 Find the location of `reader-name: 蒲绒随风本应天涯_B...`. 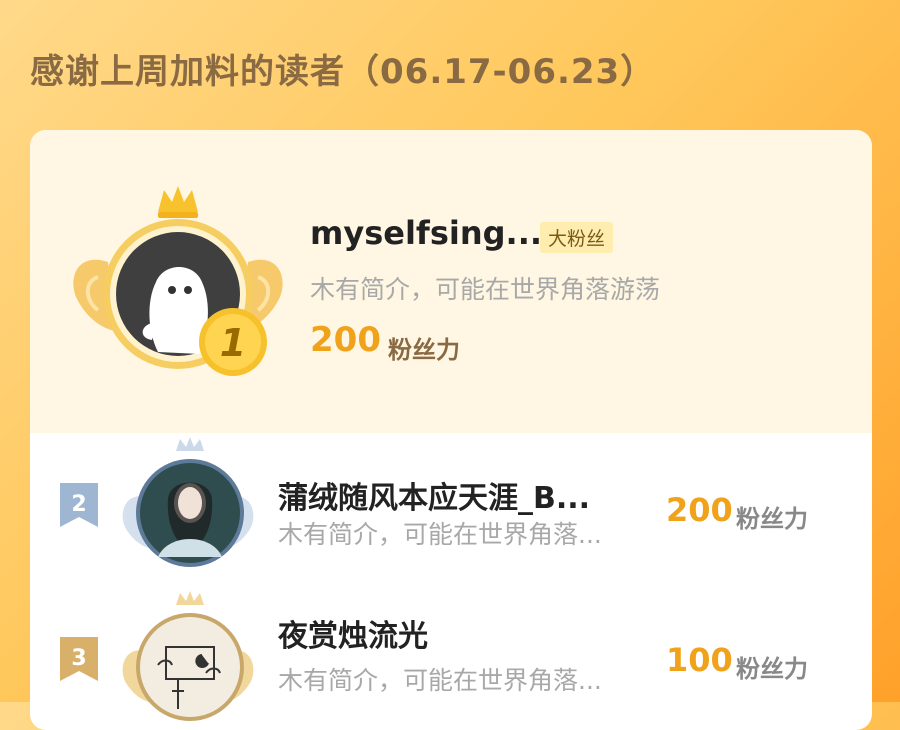

reader-name: 蒲绒随风本应天涯_B... is located at coordinates (434, 495).